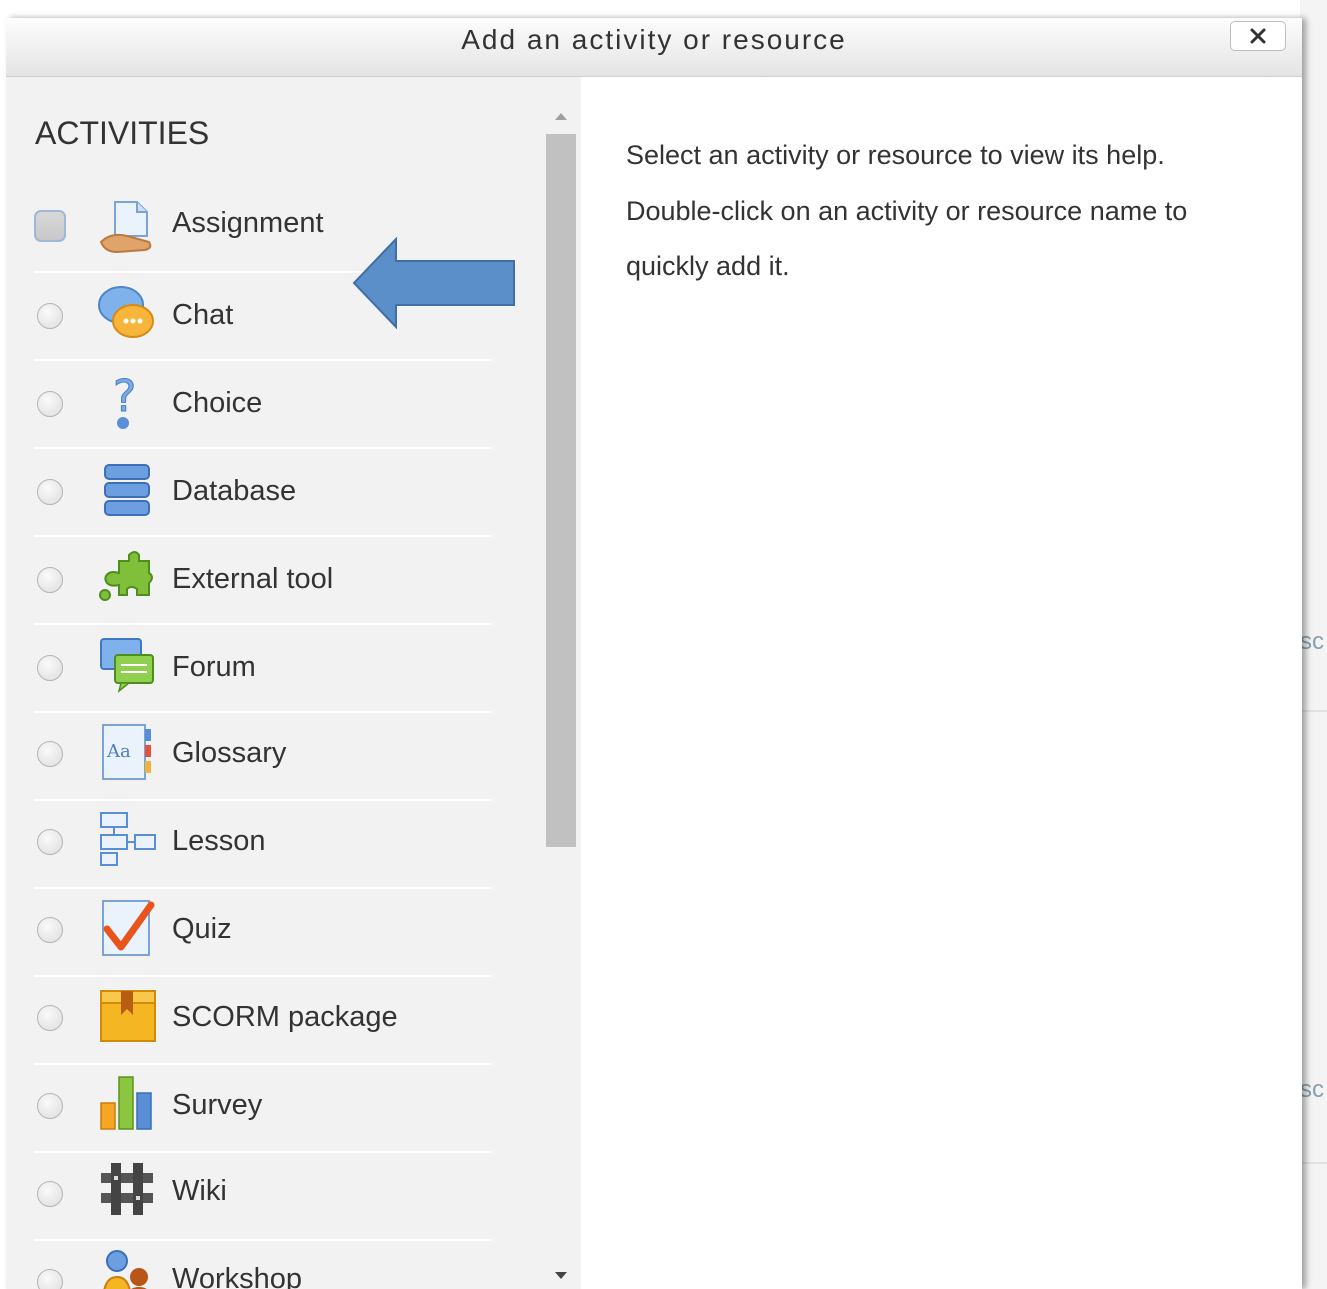 The height and width of the screenshot is (1289, 1327). What do you see at coordinates (50, 316) in the screenshot?
I see `radio-chat` at bounding box center [50, 316].